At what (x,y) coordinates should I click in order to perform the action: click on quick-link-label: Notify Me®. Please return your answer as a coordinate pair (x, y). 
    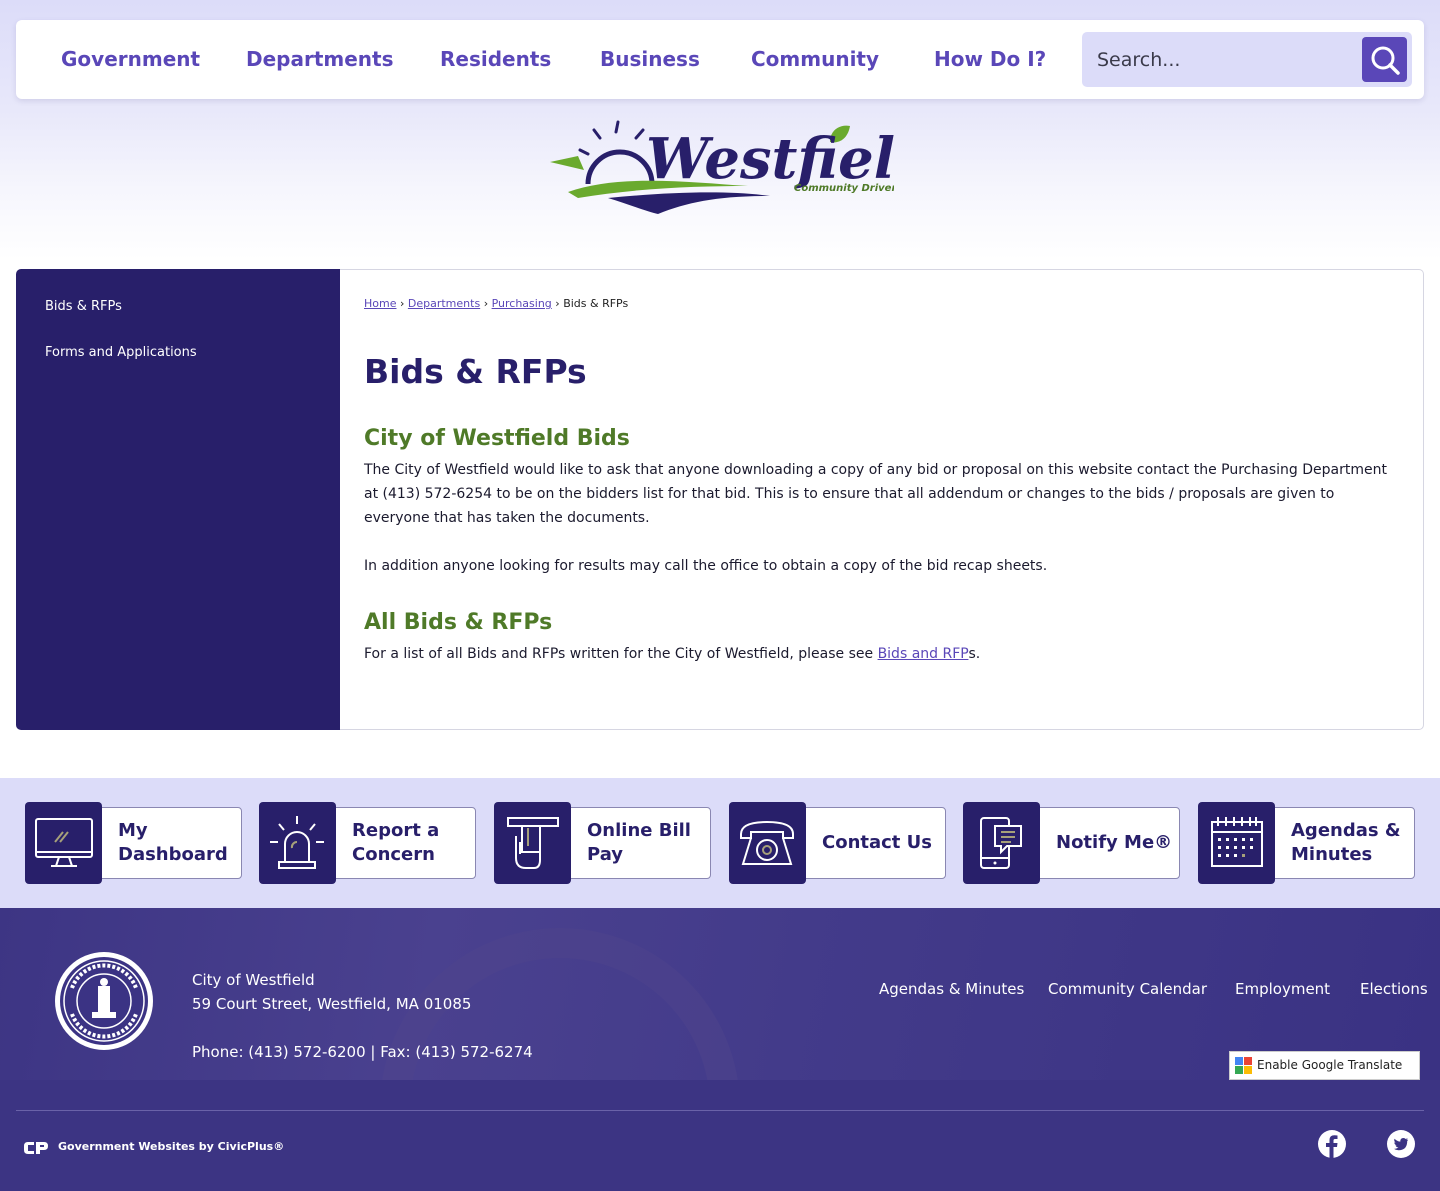
    Looking at the image, I should click on (1116, 843).